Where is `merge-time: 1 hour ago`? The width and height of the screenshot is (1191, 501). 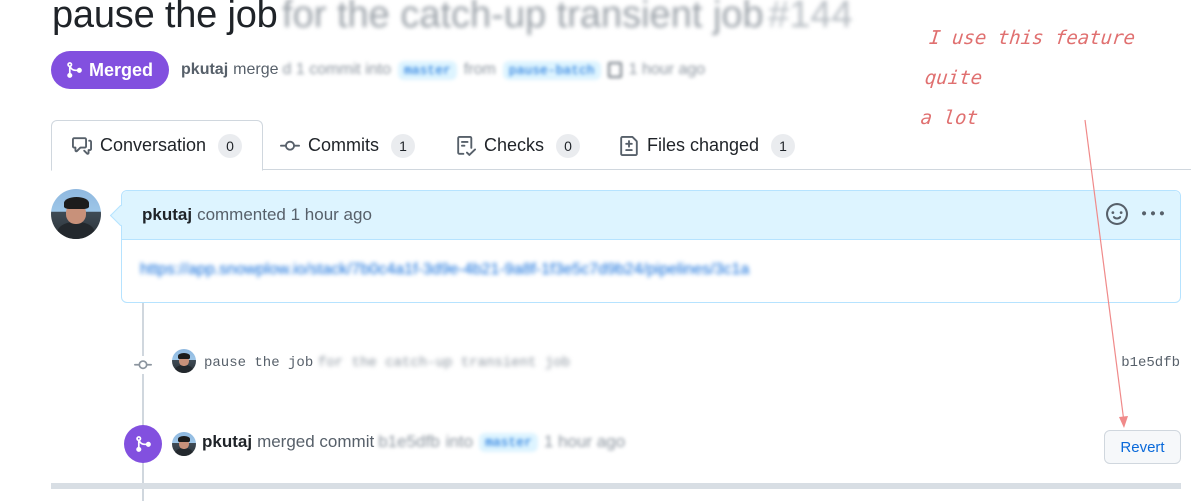
merge-time: 1 hour ago is located at coordinates (584, 441).